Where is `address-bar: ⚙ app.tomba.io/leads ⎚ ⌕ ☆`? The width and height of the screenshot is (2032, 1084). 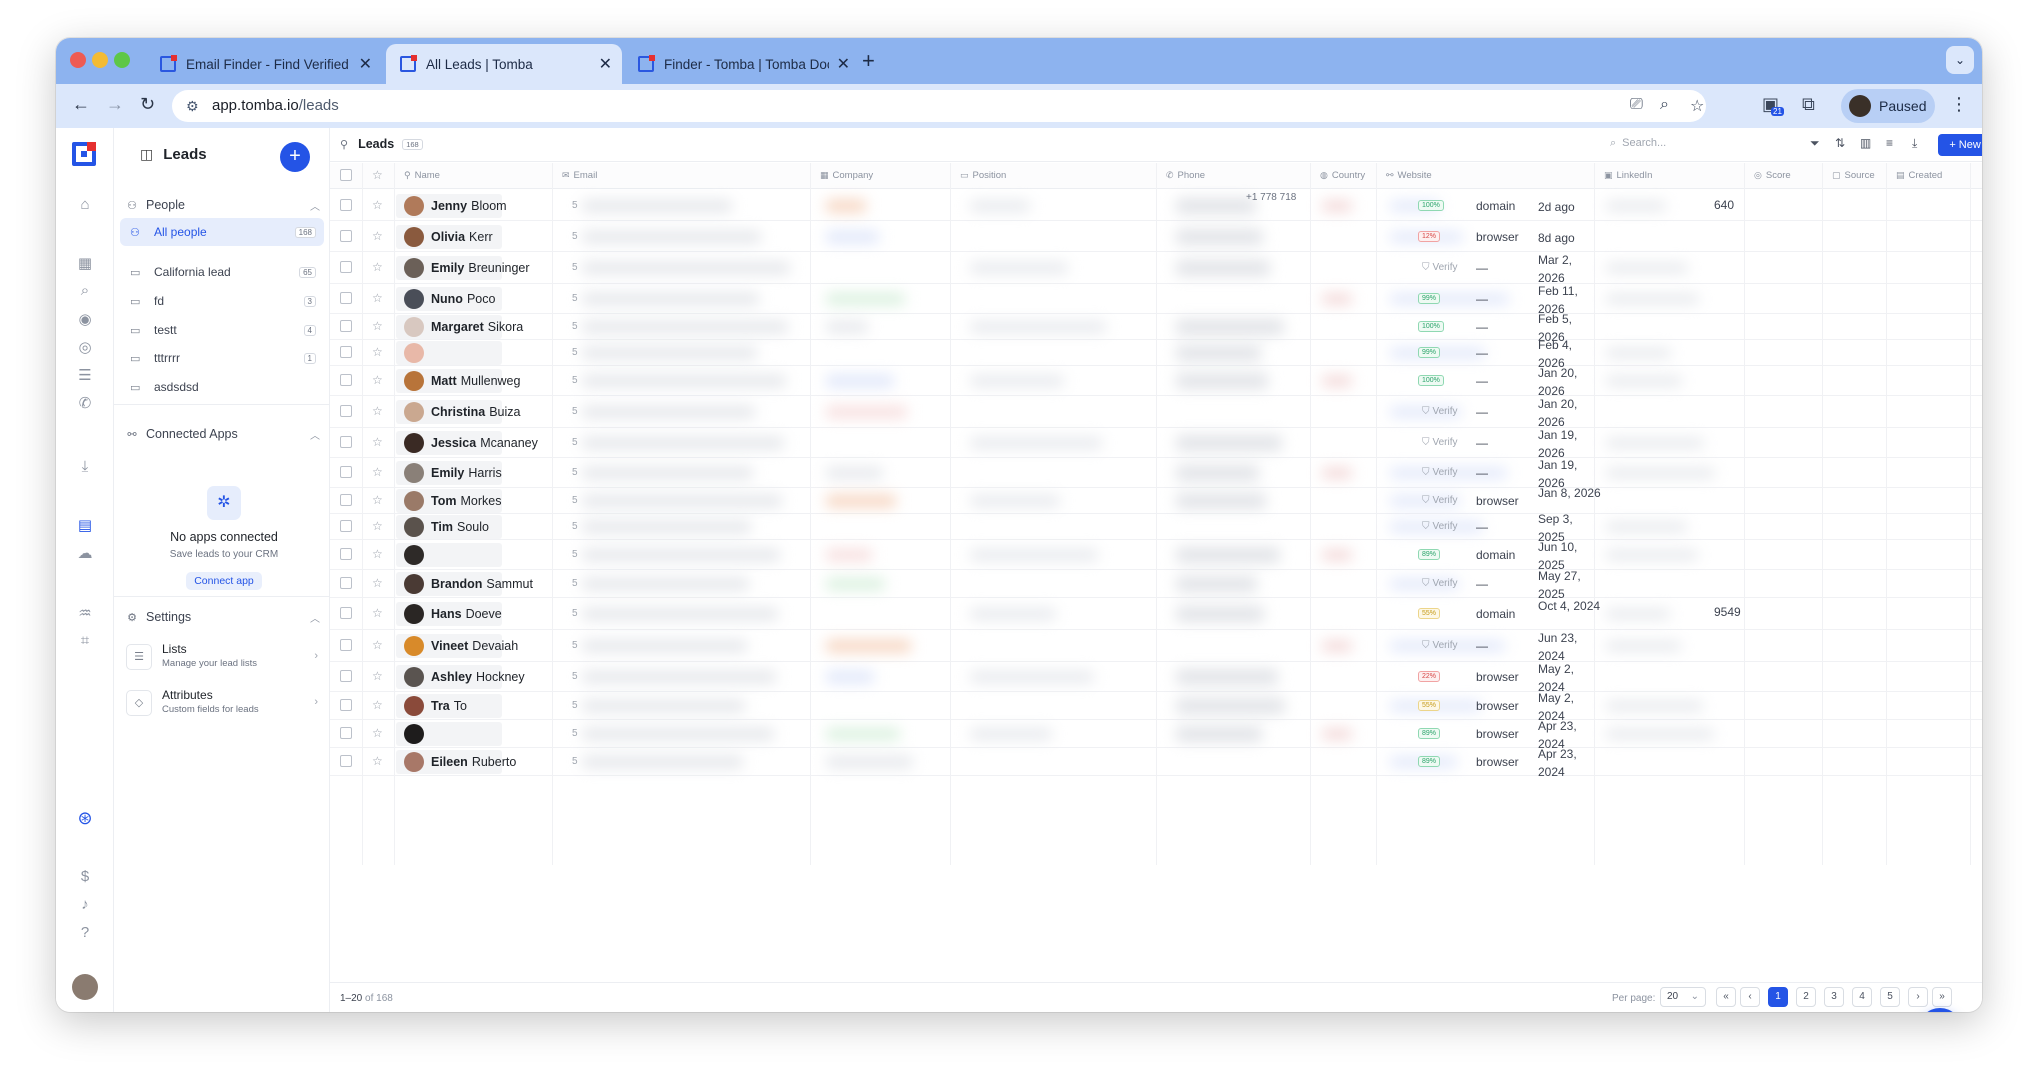 address-bar: ⚙ app.tomba.io/leads ⎚ ⌕ ☆ is located at coordinates (939, 106).